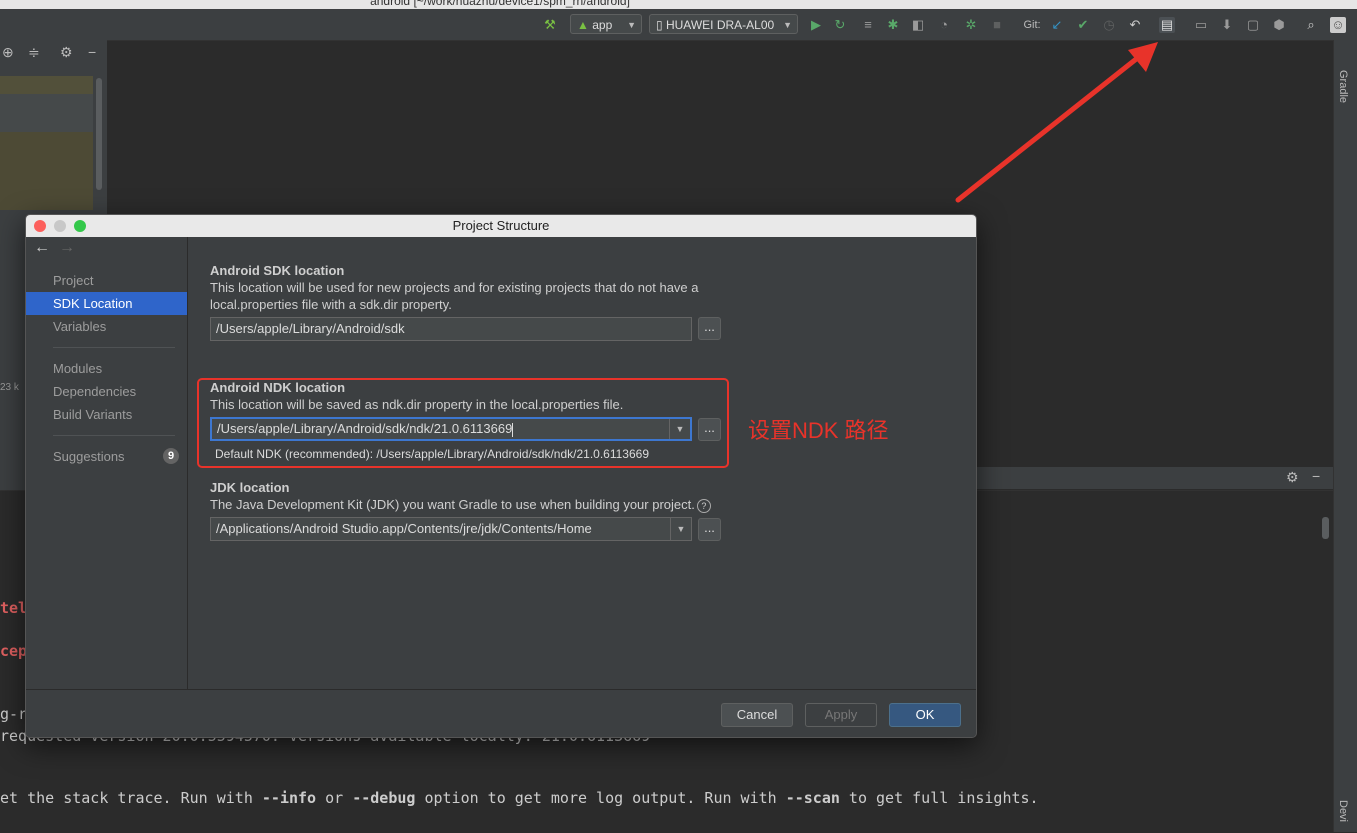  I want to click on annotation-arrow-head, so click(1143, 57).